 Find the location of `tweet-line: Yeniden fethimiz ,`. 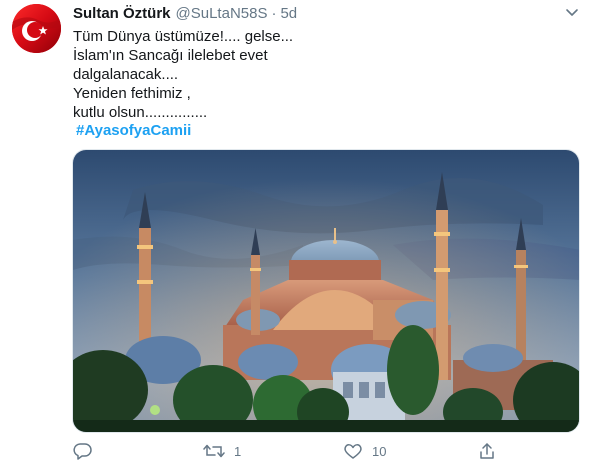

tweet-line: Yeniden fethimiz , is located at coordinates (132, 93).